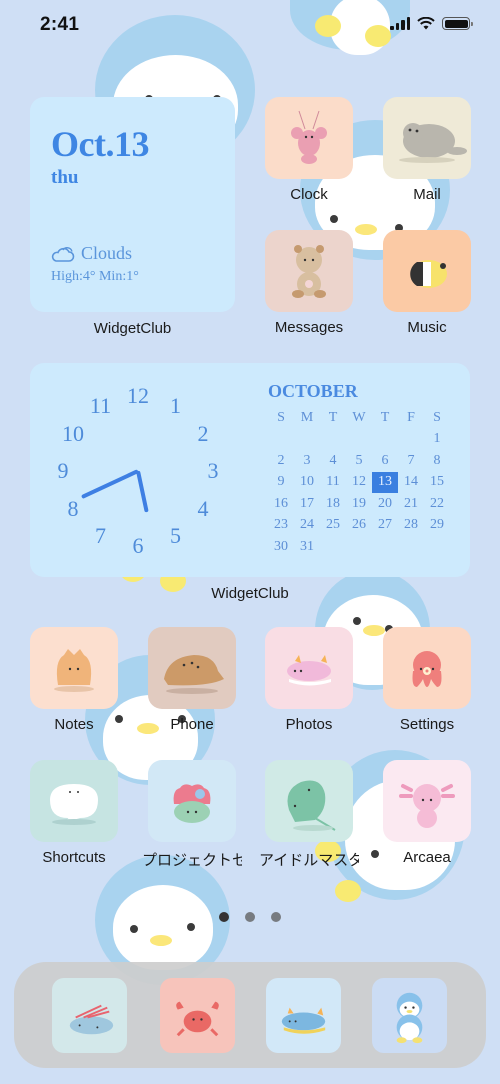 Image resolution: width=500 pixels, height=1084 pixels. Describe the element at coordinates (437, 482) in the screenshot. I see `calendar-day: 15` at that location.